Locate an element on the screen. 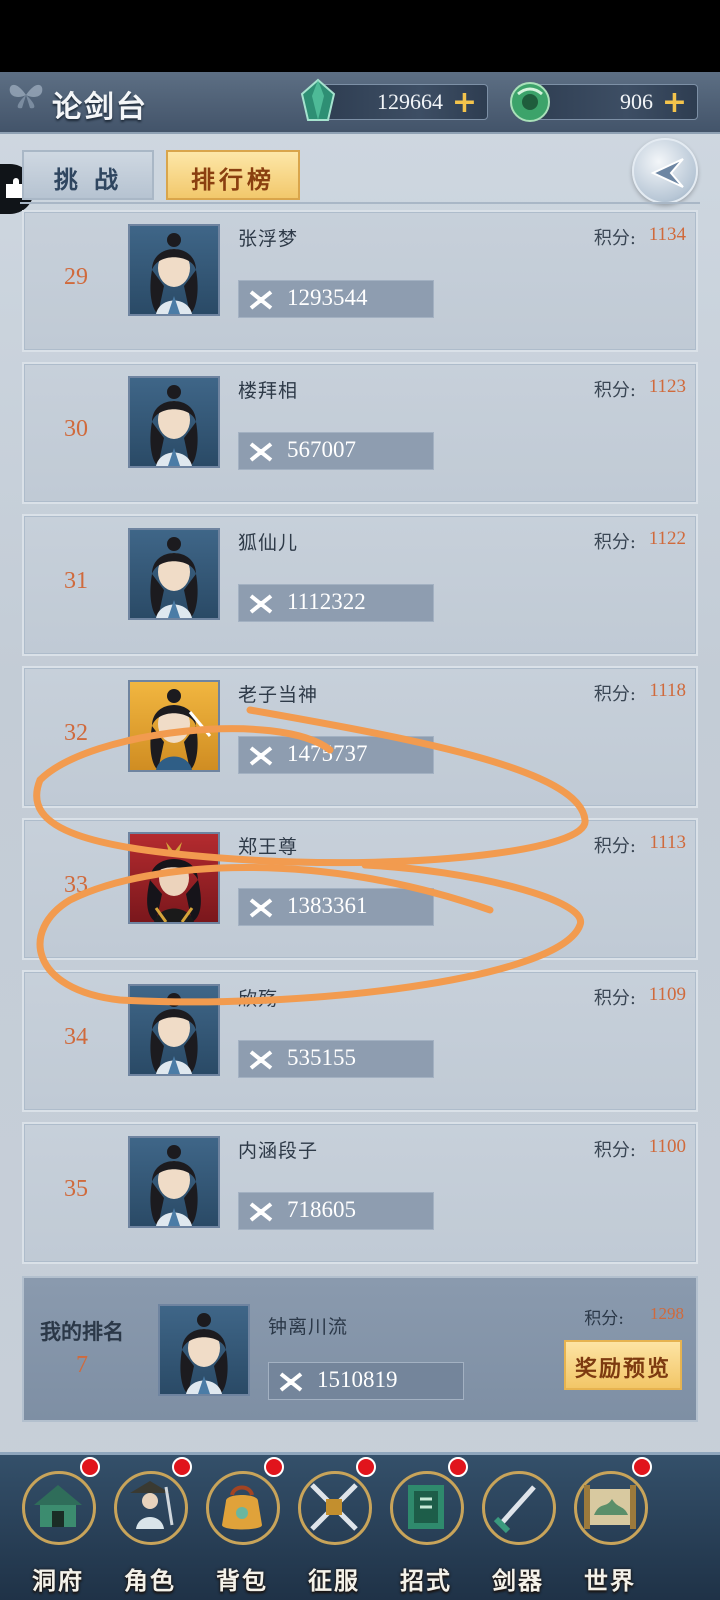 The image size is (720, 1600). combat-power: 1475737 is located at coordinates (336, 755).